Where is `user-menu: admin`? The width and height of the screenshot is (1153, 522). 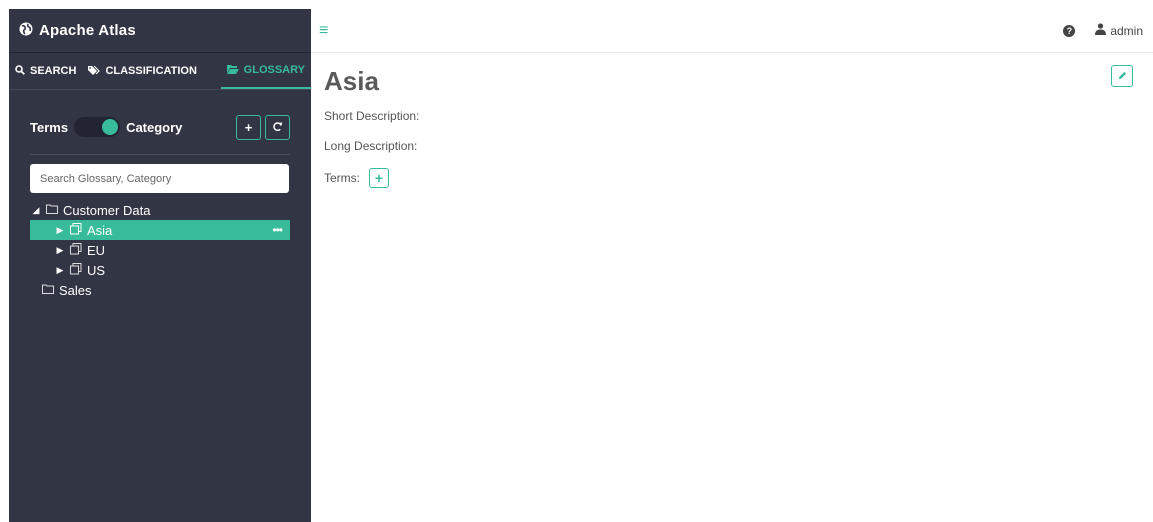 user-menu: admin is located at coordinates (1119, 30).